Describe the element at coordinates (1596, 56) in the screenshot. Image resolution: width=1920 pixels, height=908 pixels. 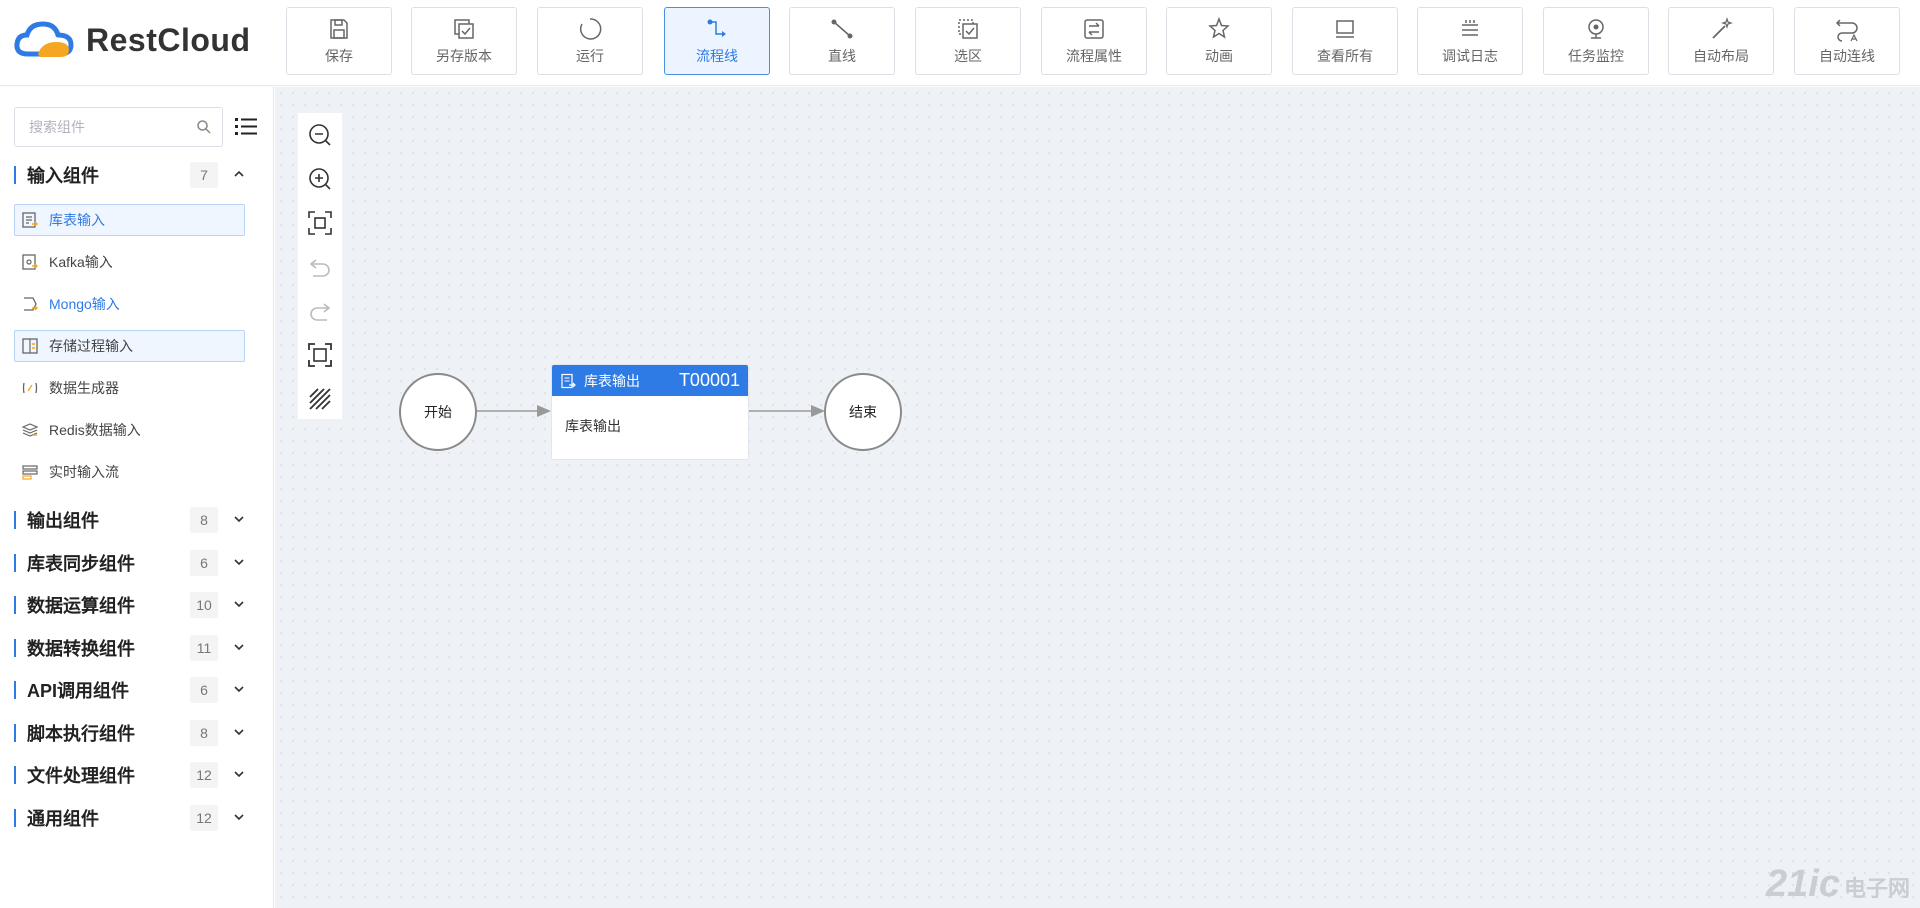
I see `tool-label: 任务监控` at that location.